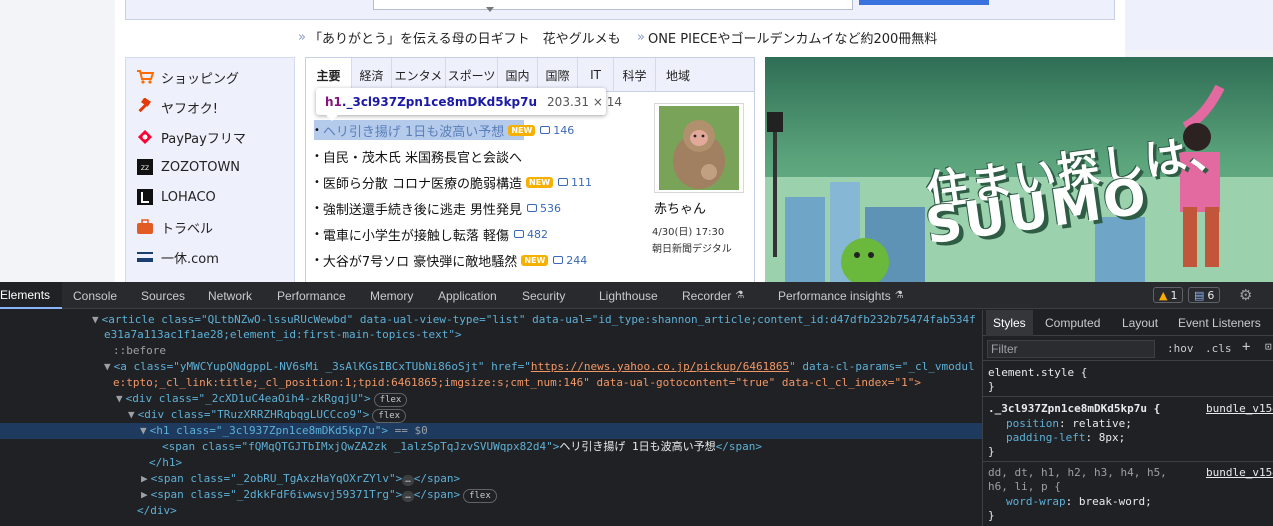  I want to click on tab-international: 国際, so click(558, 75).